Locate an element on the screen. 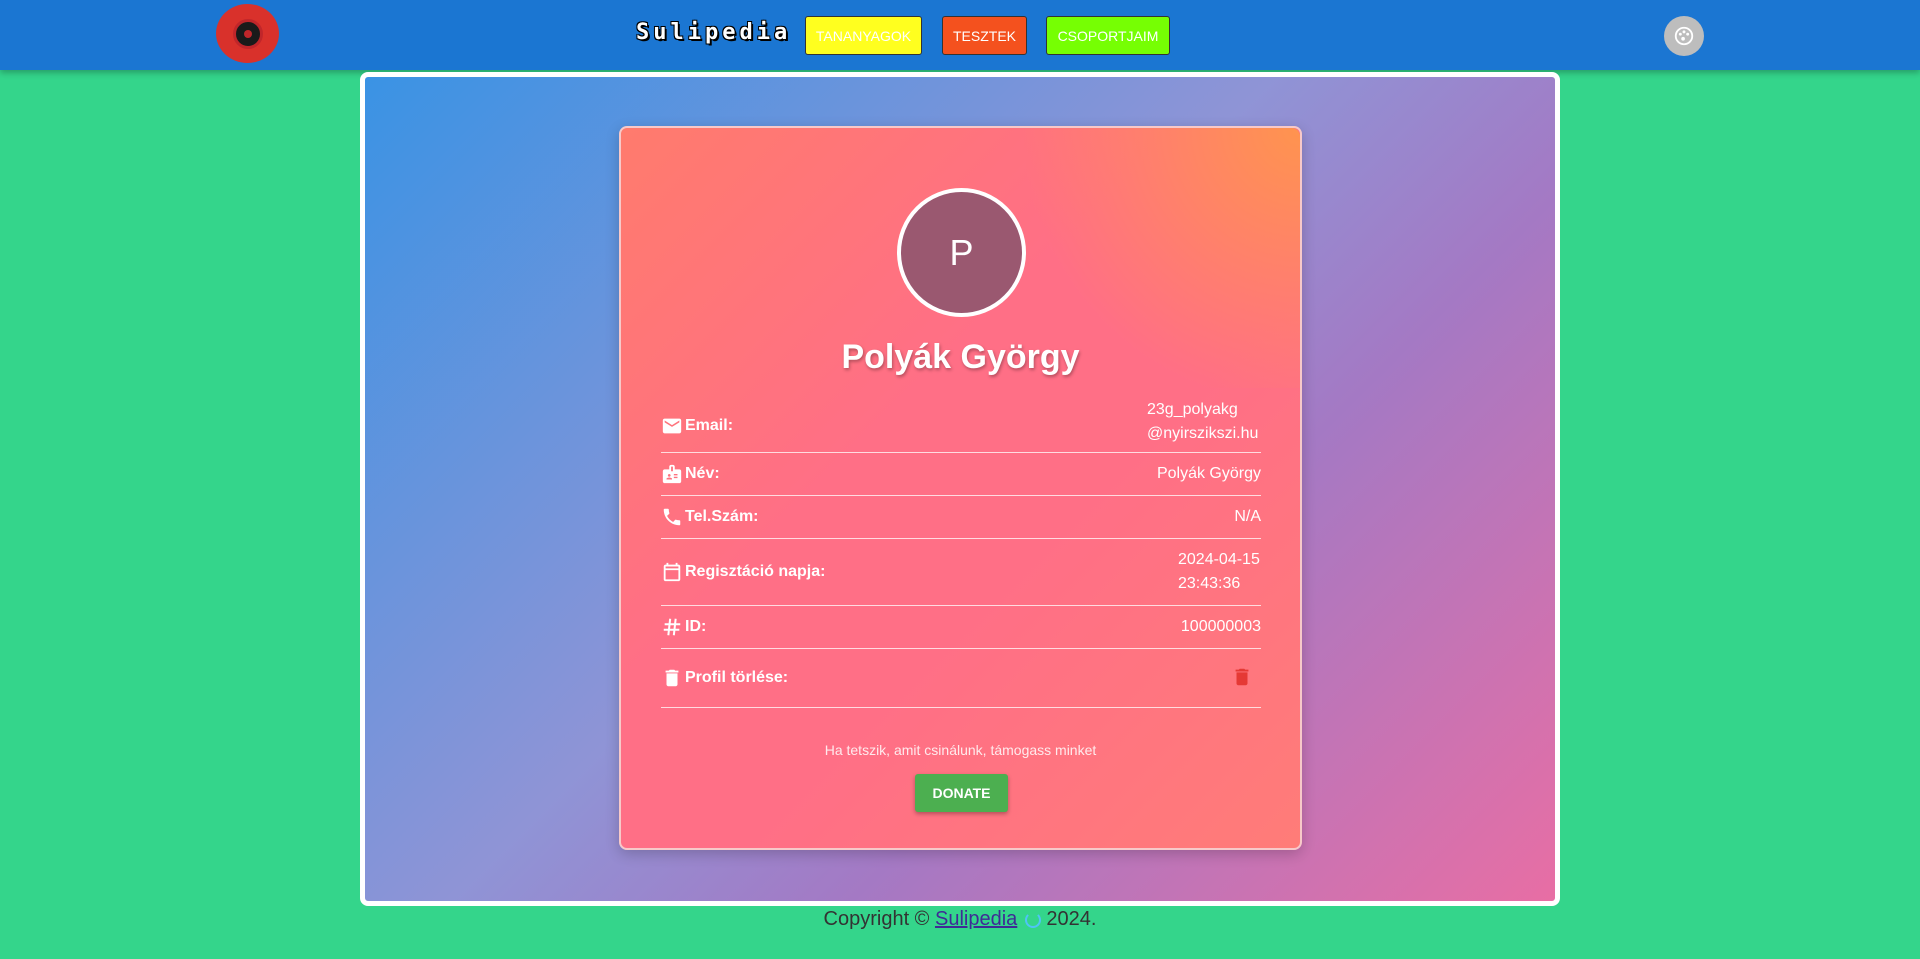  registration-time: 23:43:36 is located at coordinates (1209, 583).